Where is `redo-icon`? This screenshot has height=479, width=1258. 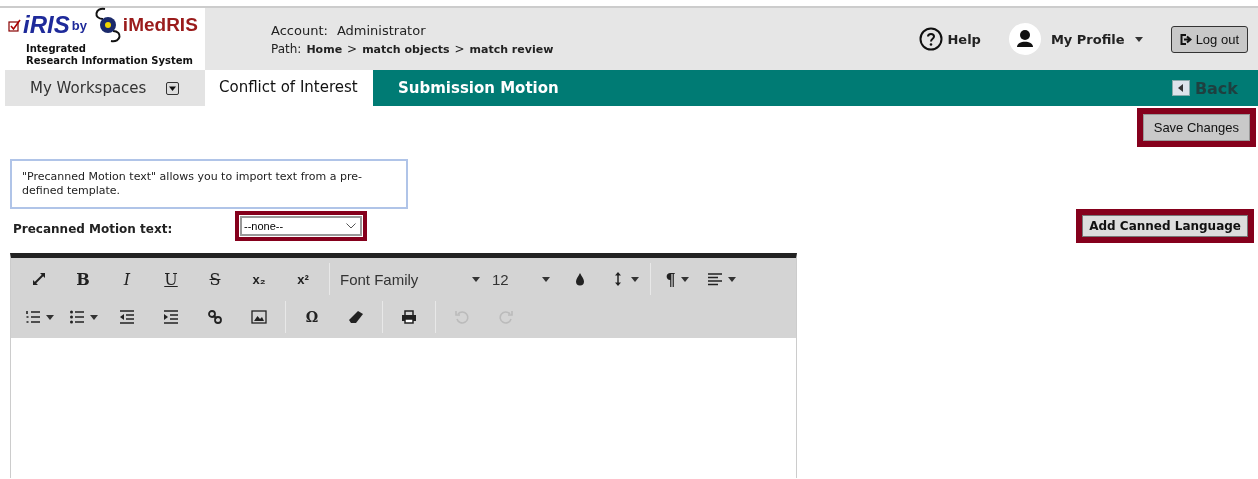
redo-icon is located at coordinates (506, 317).